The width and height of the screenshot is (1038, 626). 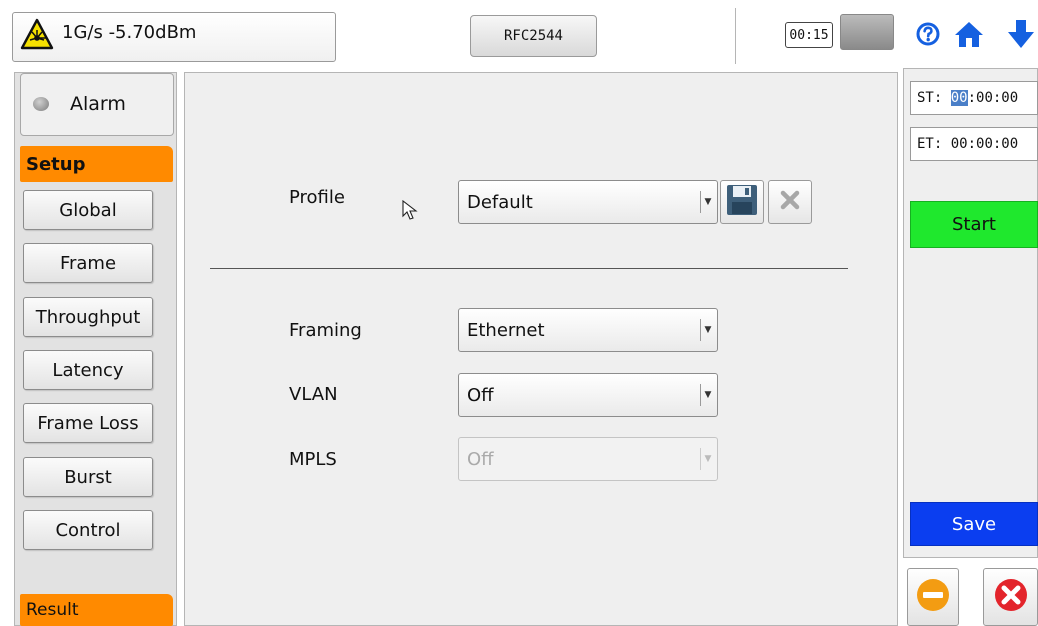 What do you see at coordinates (588, 202) in the screenshot?
I see `profile-select: Default ▼` at bounding box center [588, 202].